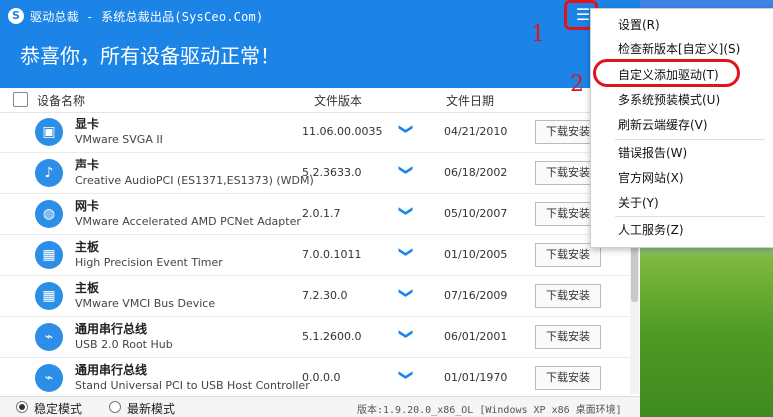 This screenshot has width=773, height=417. I want to click on device-date: 04/21/2010, so click(476, 131).